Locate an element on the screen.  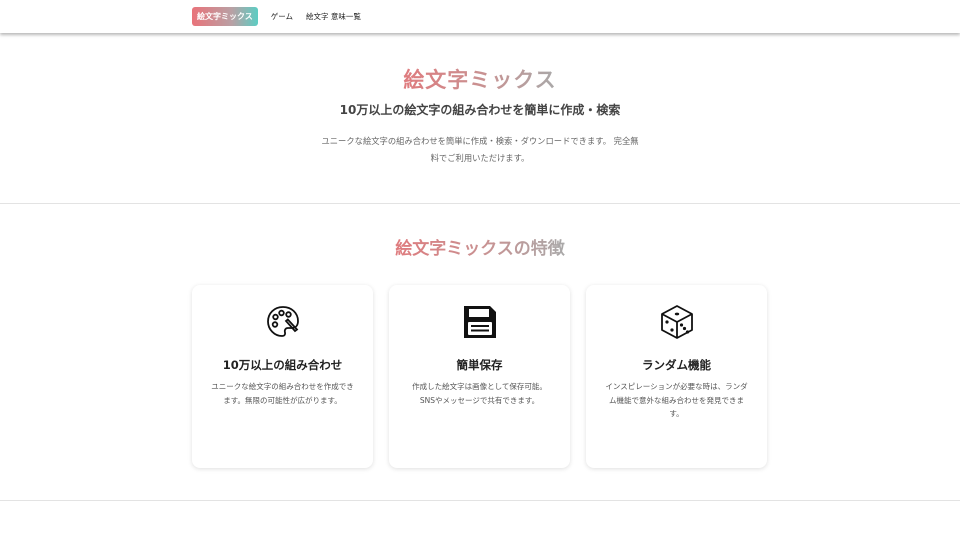
hero-title-text: 絵文字ミックス is located at coordinates (480, 80).